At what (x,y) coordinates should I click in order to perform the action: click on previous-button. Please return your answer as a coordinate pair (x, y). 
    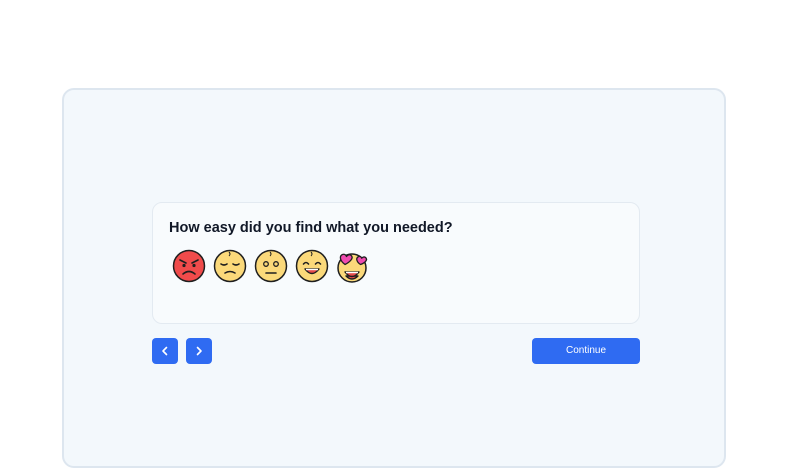
    Looking at the image, I should click on (165, 351).